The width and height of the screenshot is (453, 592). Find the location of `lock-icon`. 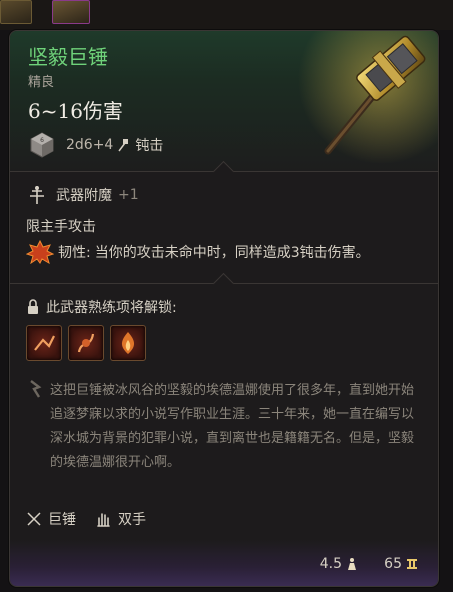

lock-icon is located at coordinates (33, 306).